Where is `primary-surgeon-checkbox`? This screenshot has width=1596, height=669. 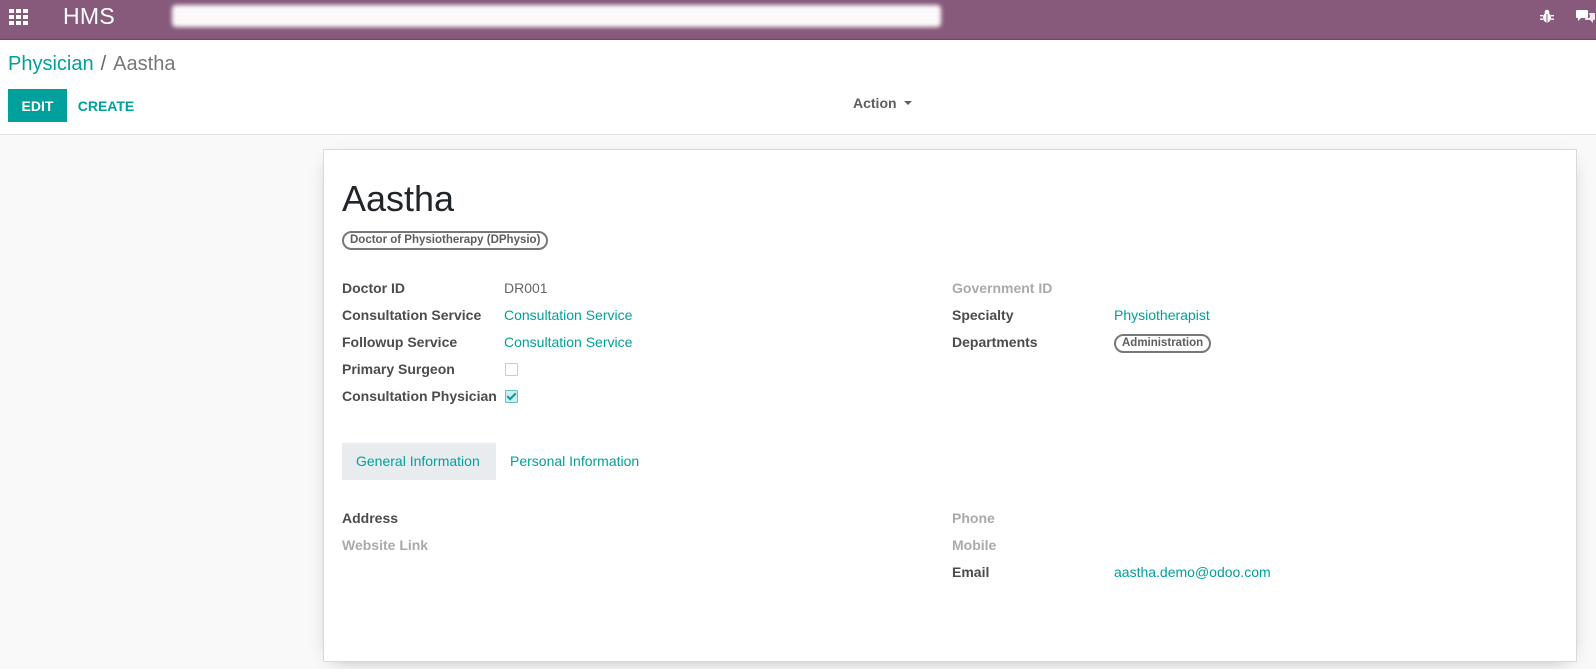 primary-surgeon-checkbox is located at coordinates (511, 369).